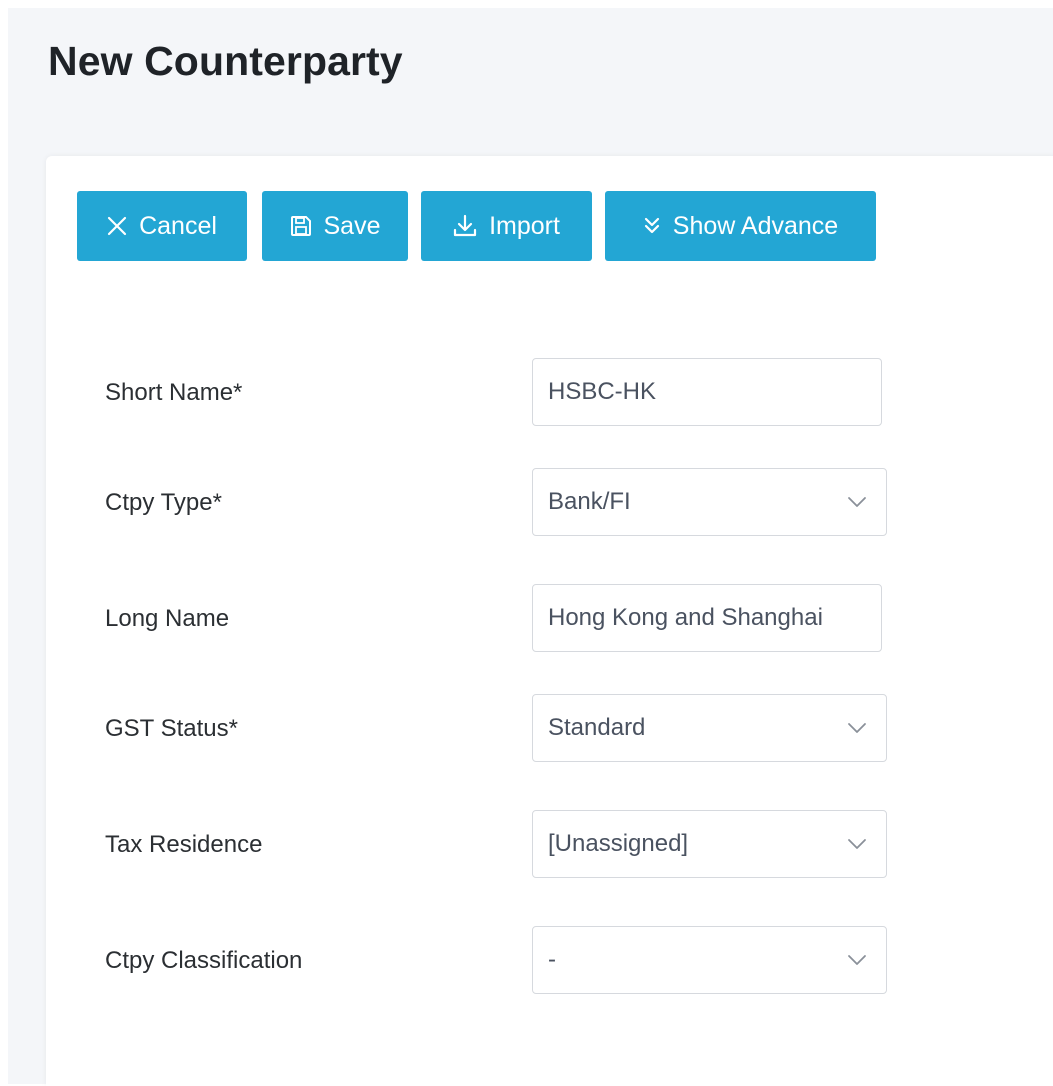 The width and height of the screenshot is (1053, 1086). What do you see at coordinates (352, 225) in the screenshot?
I see `save-button-label: Save` at bounding box center [352, 225].